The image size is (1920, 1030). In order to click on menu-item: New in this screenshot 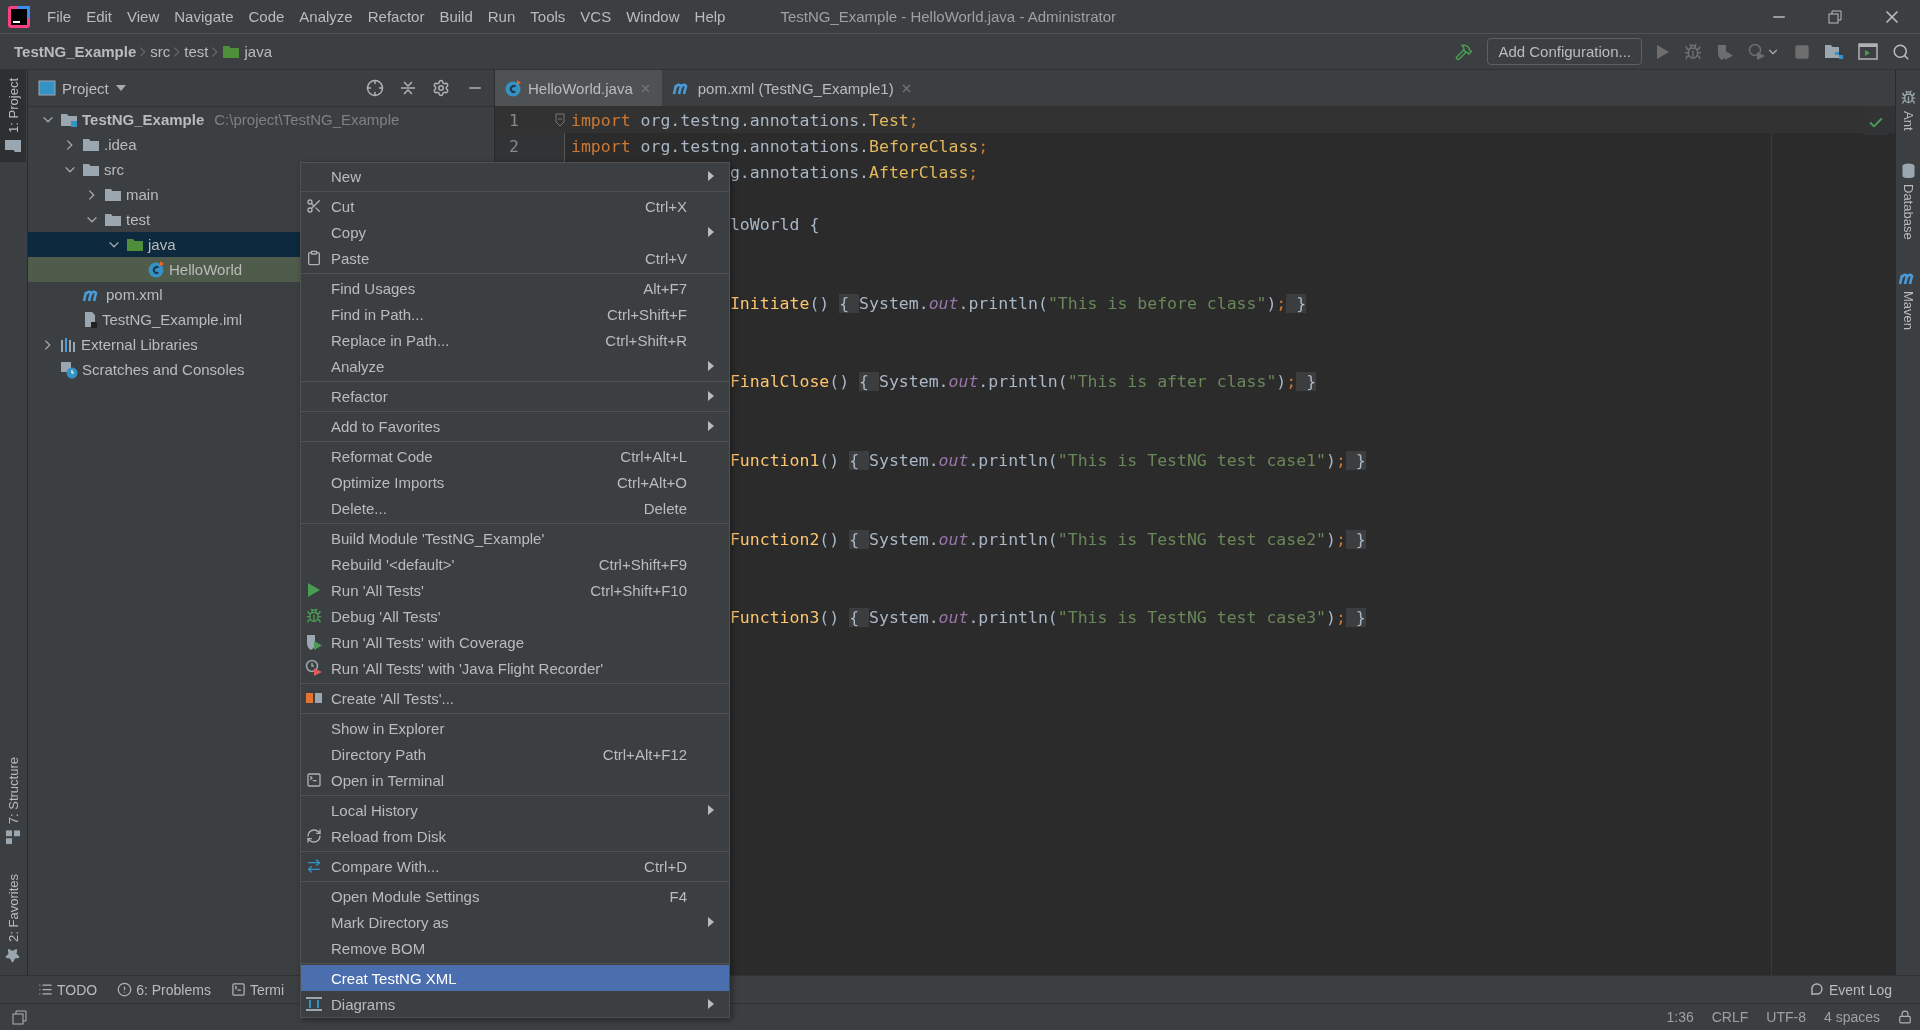, I will do `click(515, 176)`.